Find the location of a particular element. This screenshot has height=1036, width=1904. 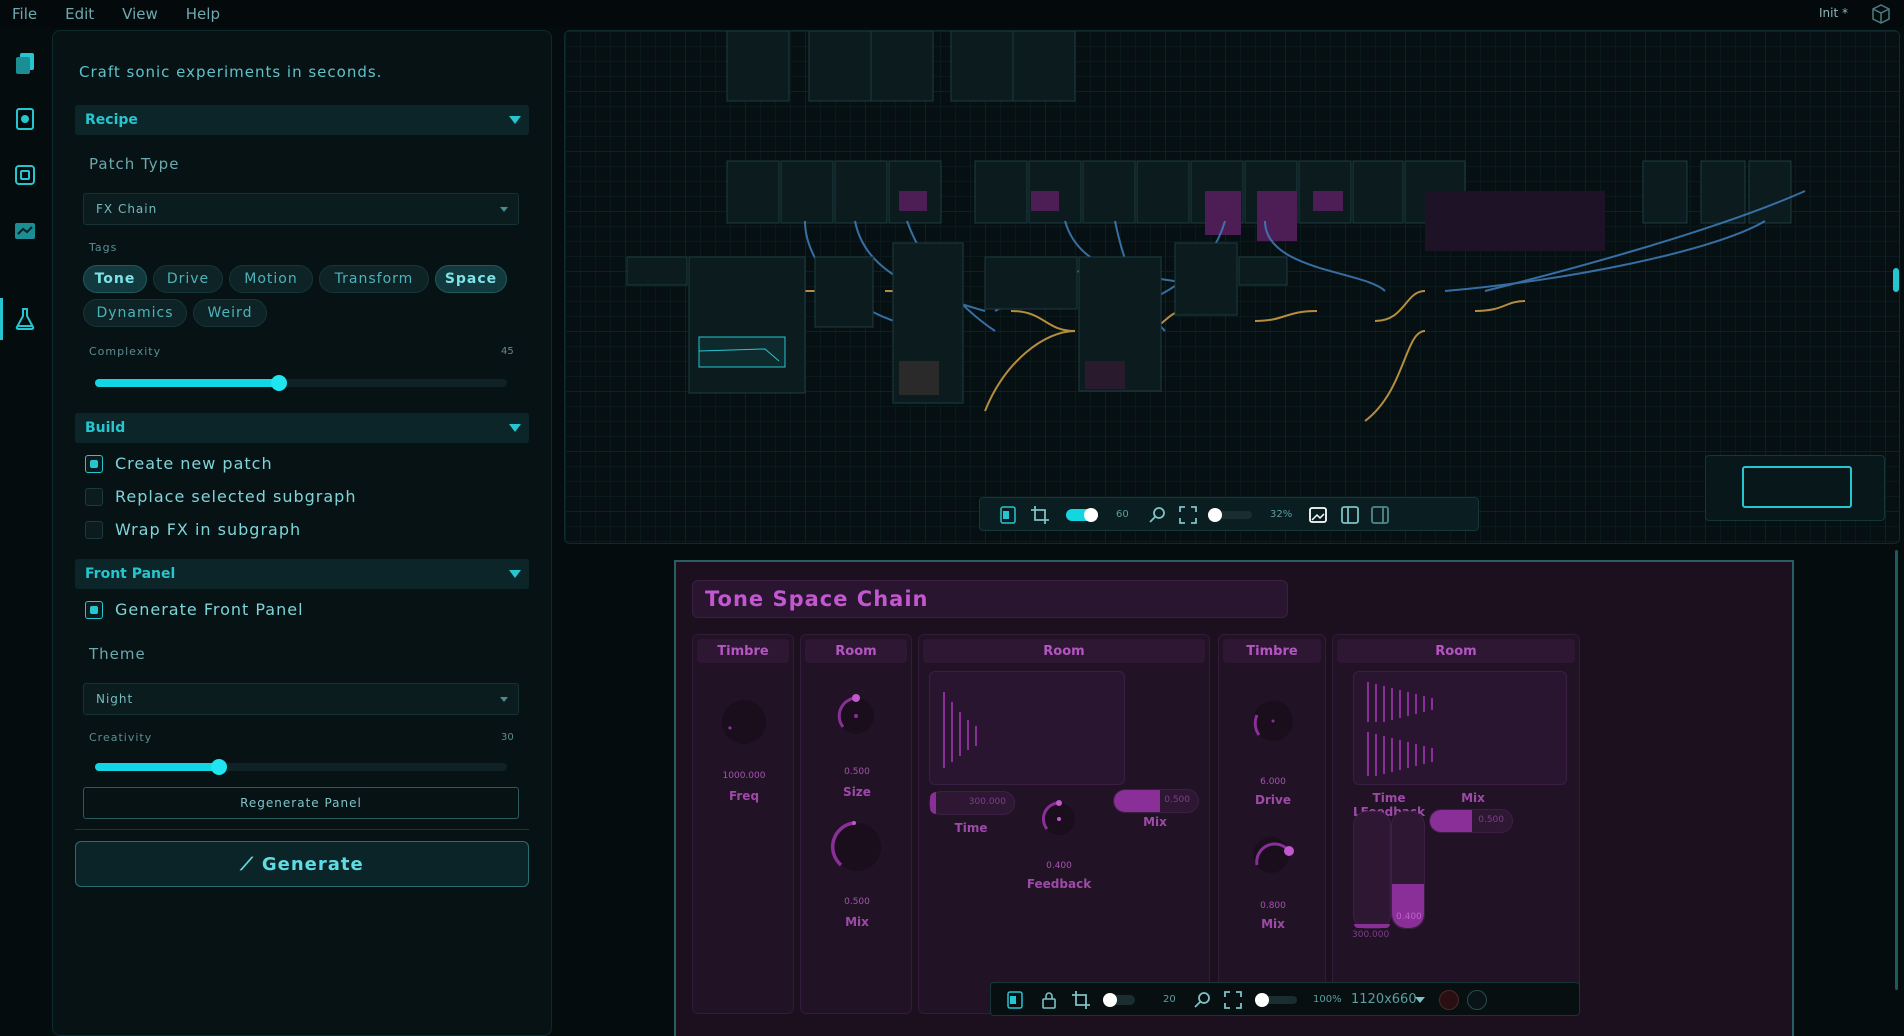

snap-toggle is located at coordinates (1082, 515).